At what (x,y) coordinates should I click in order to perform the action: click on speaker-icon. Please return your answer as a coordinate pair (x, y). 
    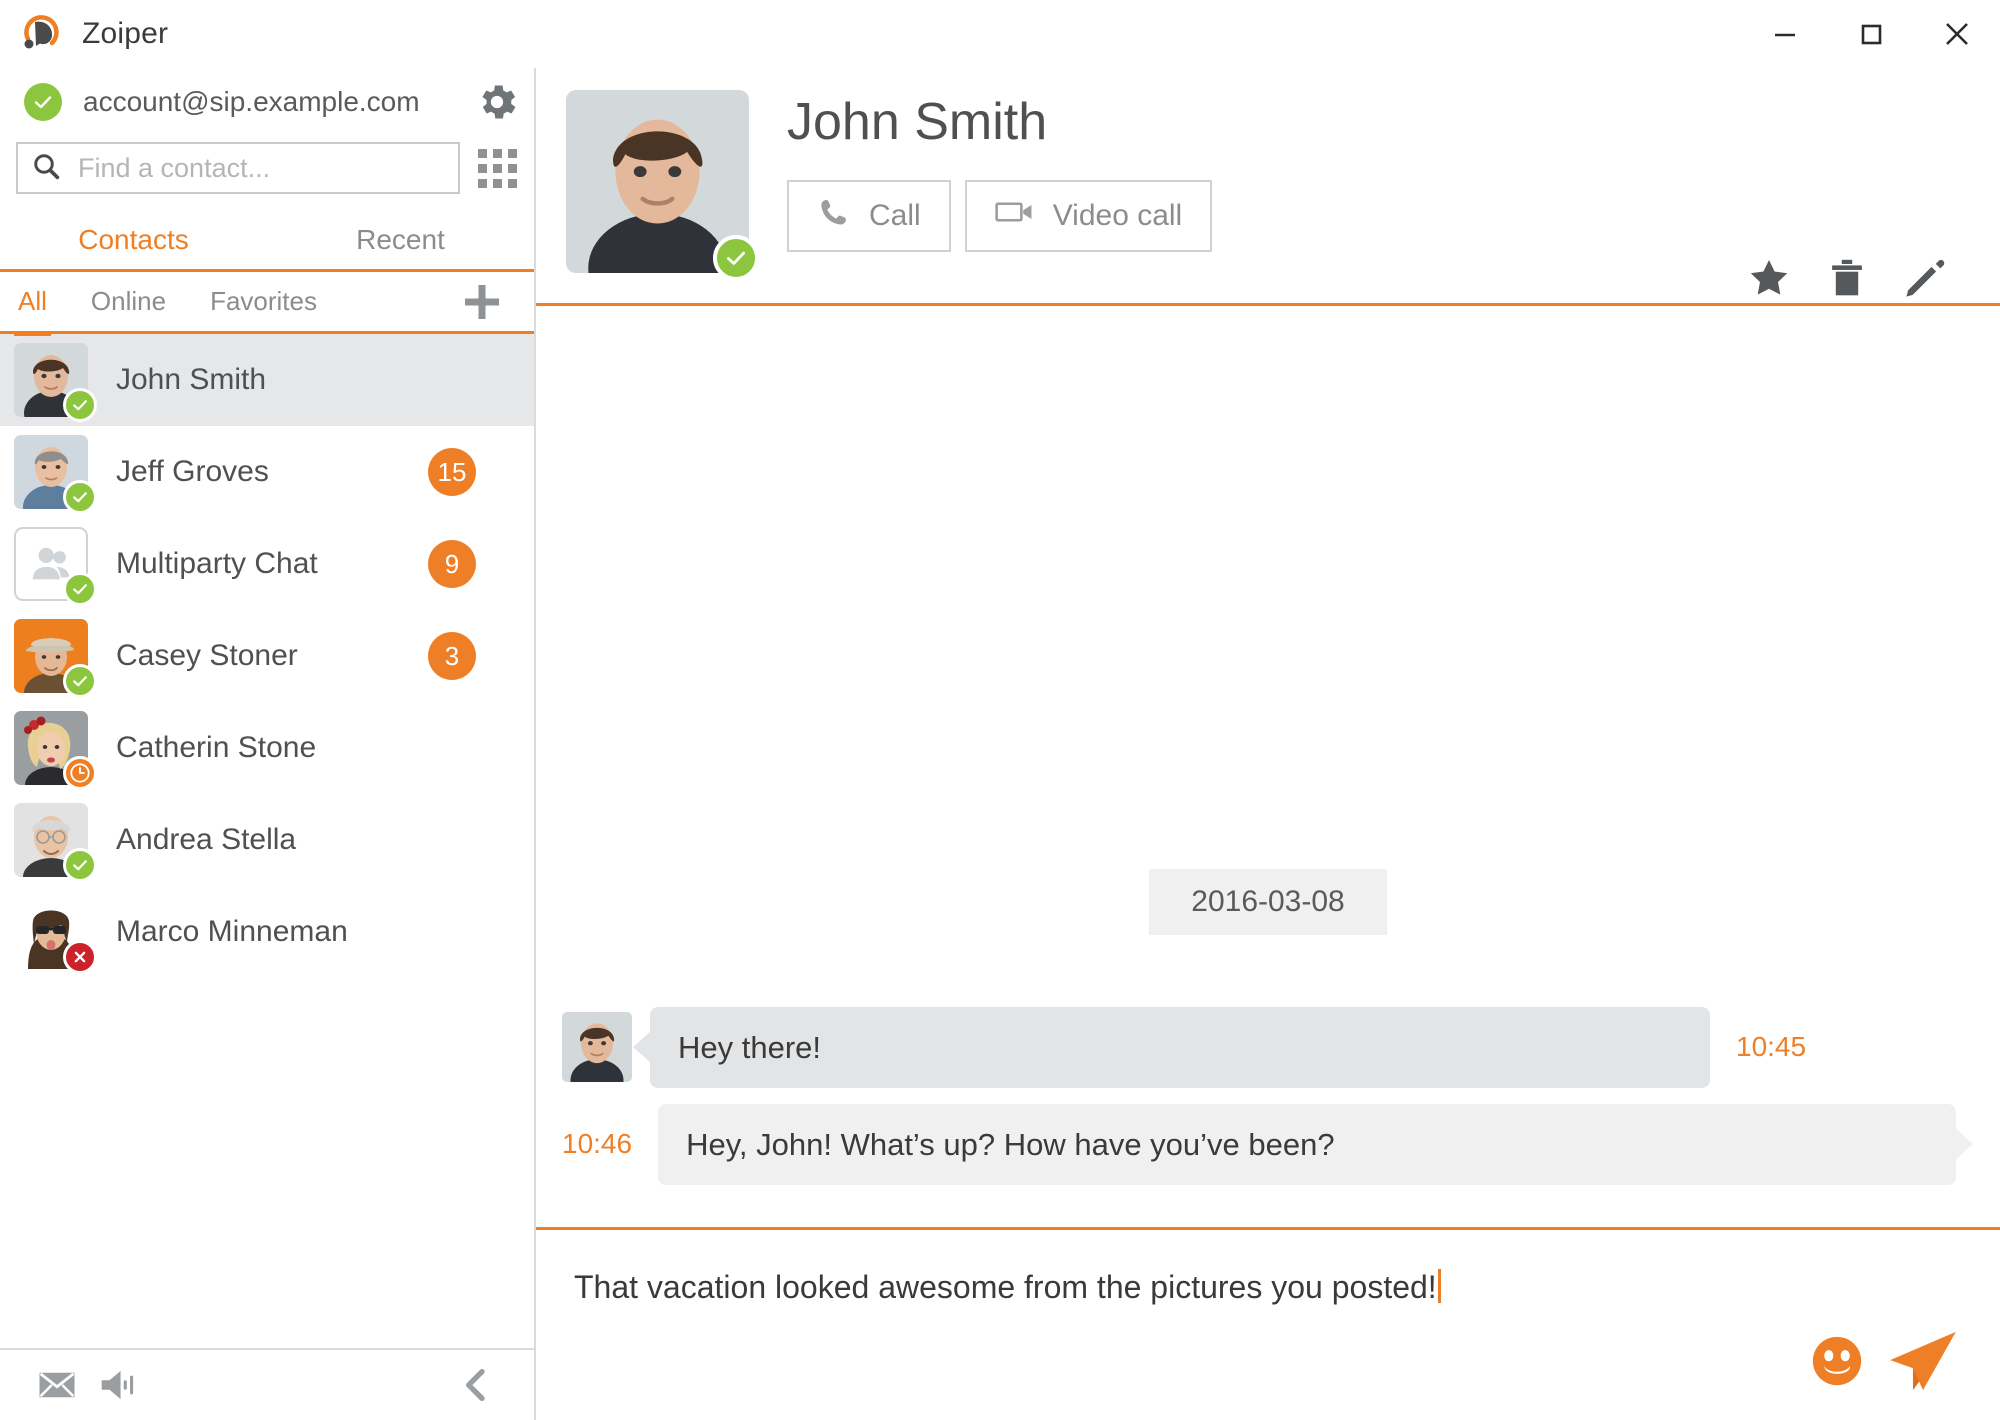
    Looking at the image, I should click on (119, 1385).